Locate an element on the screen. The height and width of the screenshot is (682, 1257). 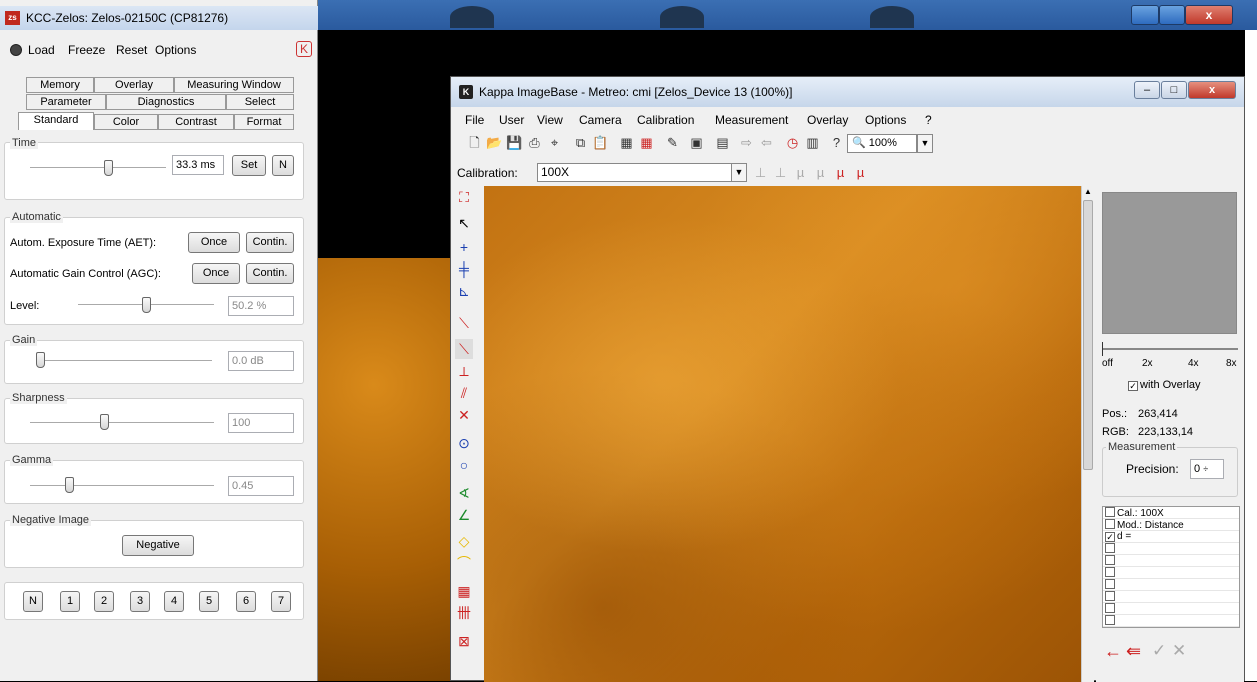
tab-diagnostics: Diagnostics is located at coordinates (166, 102).